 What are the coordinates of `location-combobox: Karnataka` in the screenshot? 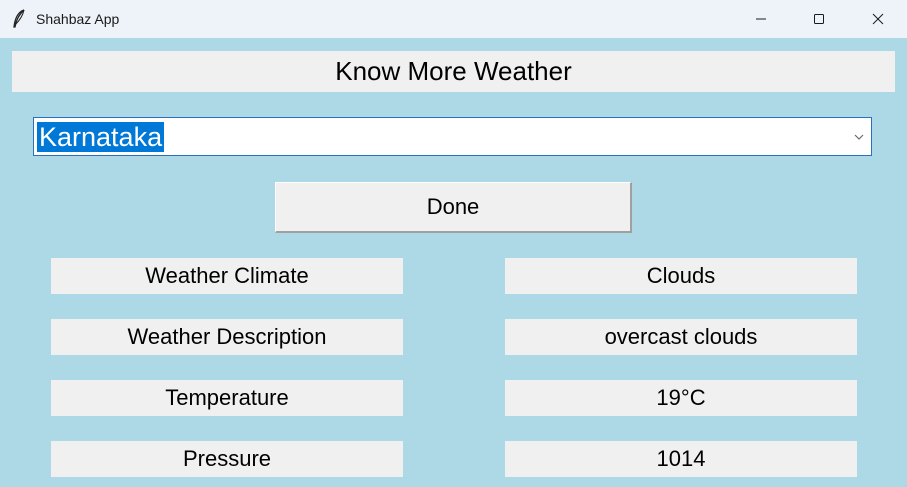 It's located at (452, 136).